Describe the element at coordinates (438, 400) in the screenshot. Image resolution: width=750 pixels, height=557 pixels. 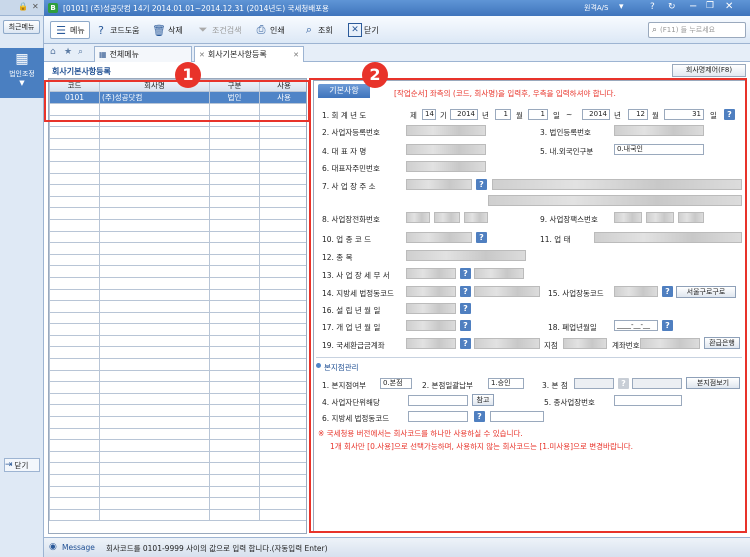
I see `unit-taxpayer-input` at that location.